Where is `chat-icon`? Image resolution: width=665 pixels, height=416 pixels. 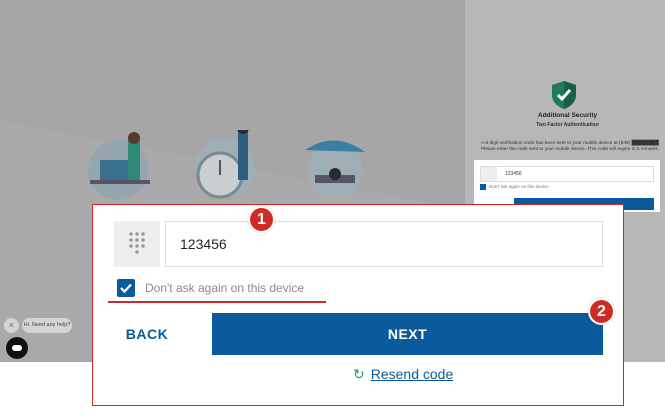 chat-icon is located at coordinates (17, 348).